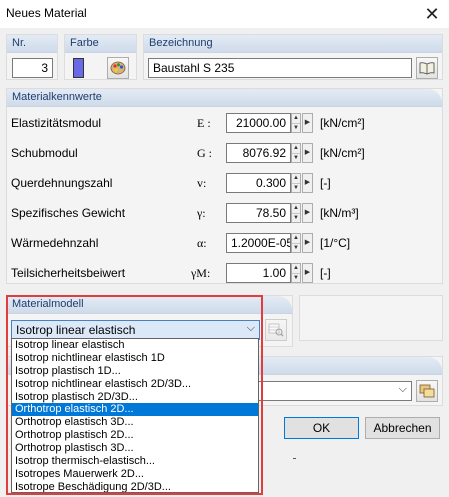 This screenshot has width=449, height=497. I want to click on elastizitaetsmodul-spinner: ▲ ▼, so click(296, 123).